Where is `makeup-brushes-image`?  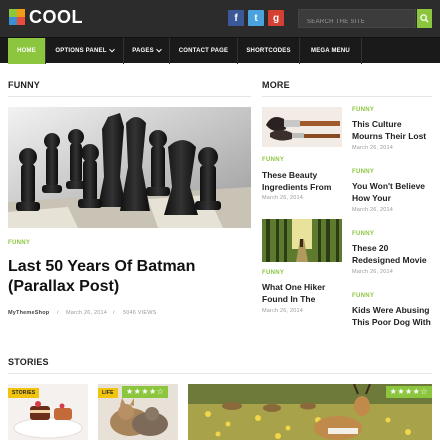
makeup-brushes-image is located at coordinates (302, 127).